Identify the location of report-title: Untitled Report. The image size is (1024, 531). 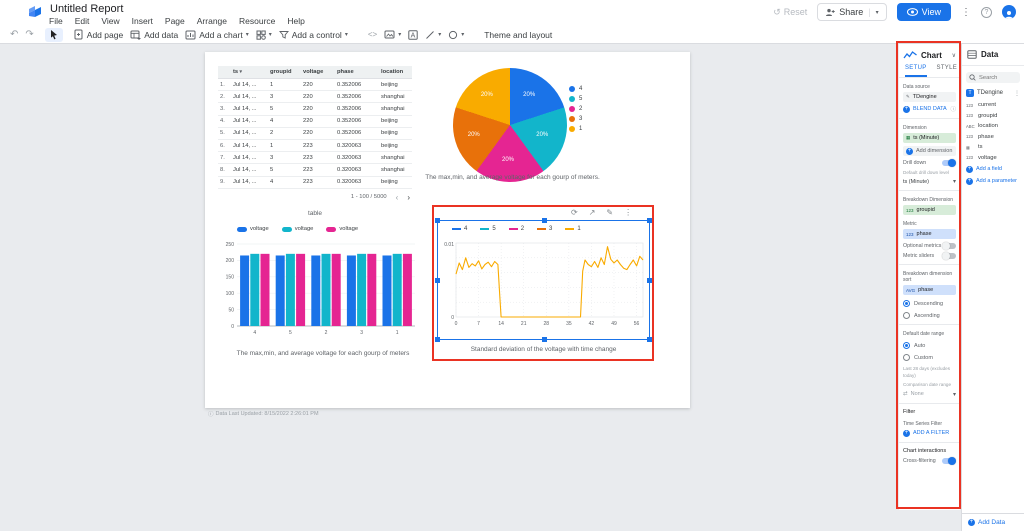
(86, 9).